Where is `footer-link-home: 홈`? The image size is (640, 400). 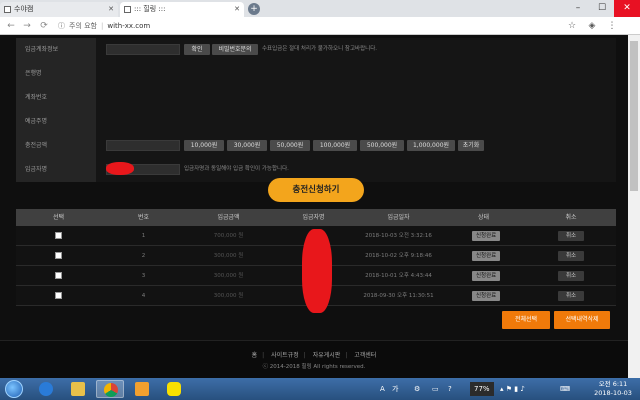 footer-link-home: 홈 is located at coordinates (255, 355).